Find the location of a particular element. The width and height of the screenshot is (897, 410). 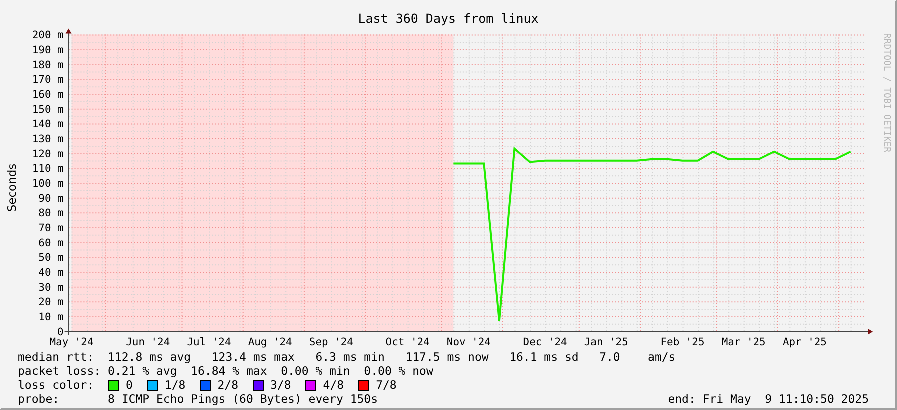

loss-color-label: 4/8 is located at coordinates (333, 385).